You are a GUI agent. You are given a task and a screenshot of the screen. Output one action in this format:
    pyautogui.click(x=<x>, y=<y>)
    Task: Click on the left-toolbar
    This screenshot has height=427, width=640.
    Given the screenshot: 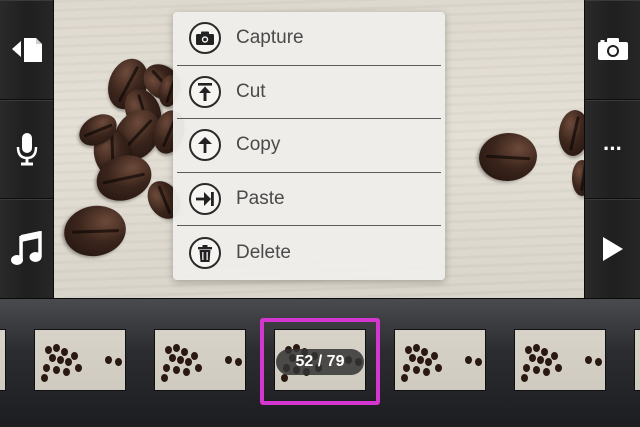 What is the action you would take?
    pyautogui.click(x=27, y=149)
    